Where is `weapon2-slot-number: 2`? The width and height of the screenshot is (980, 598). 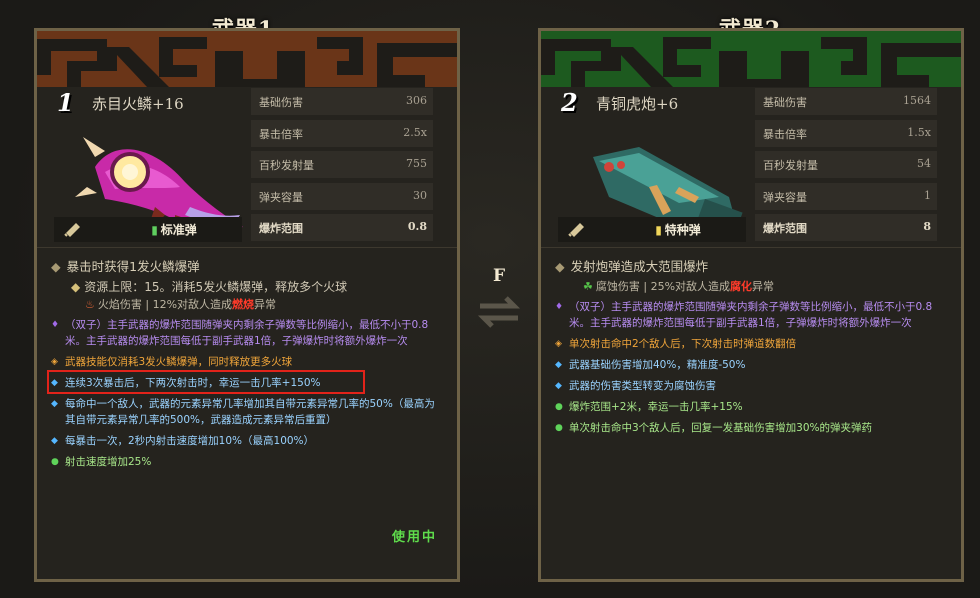
weapon2-slot-number: 2 is located at coordinates (569, 102).